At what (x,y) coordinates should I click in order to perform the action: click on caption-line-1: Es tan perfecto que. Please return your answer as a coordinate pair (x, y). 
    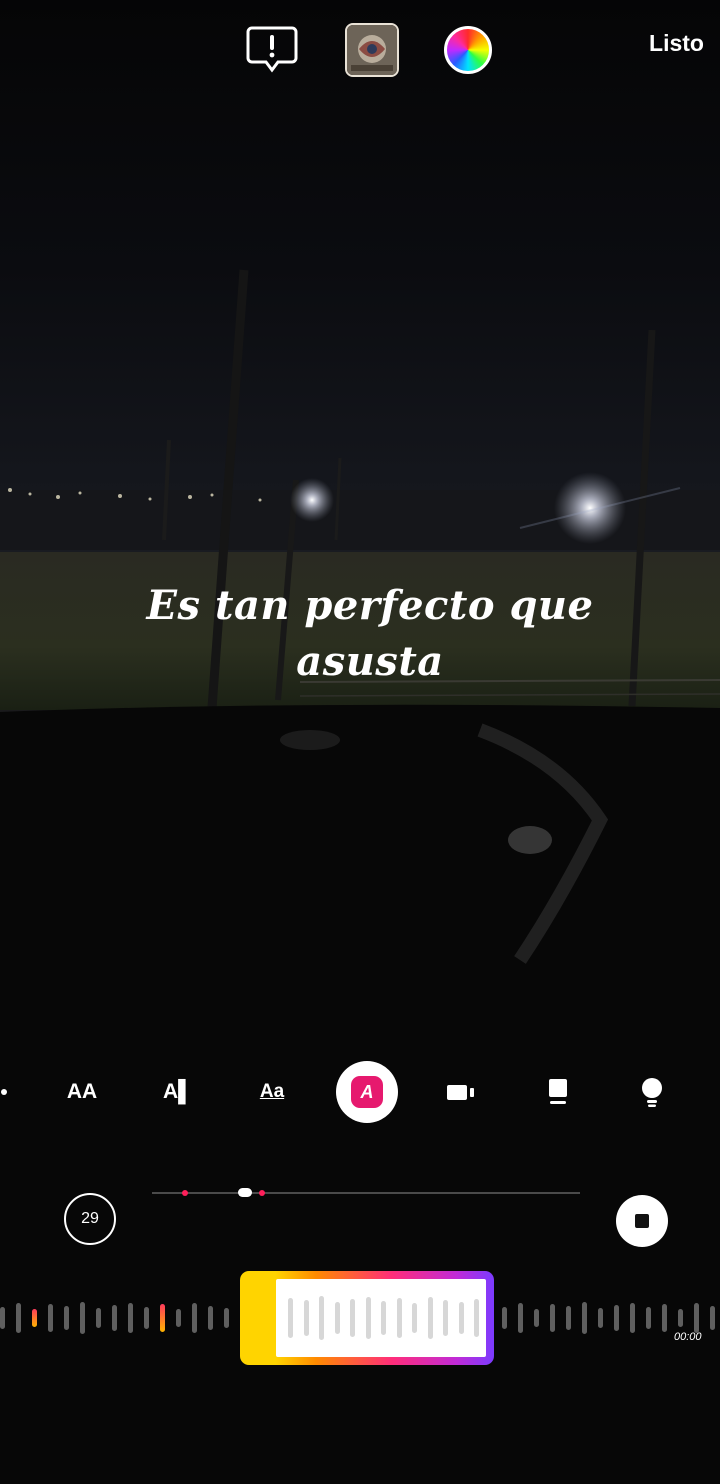
    Looking at the image, I should click on (370, 605).